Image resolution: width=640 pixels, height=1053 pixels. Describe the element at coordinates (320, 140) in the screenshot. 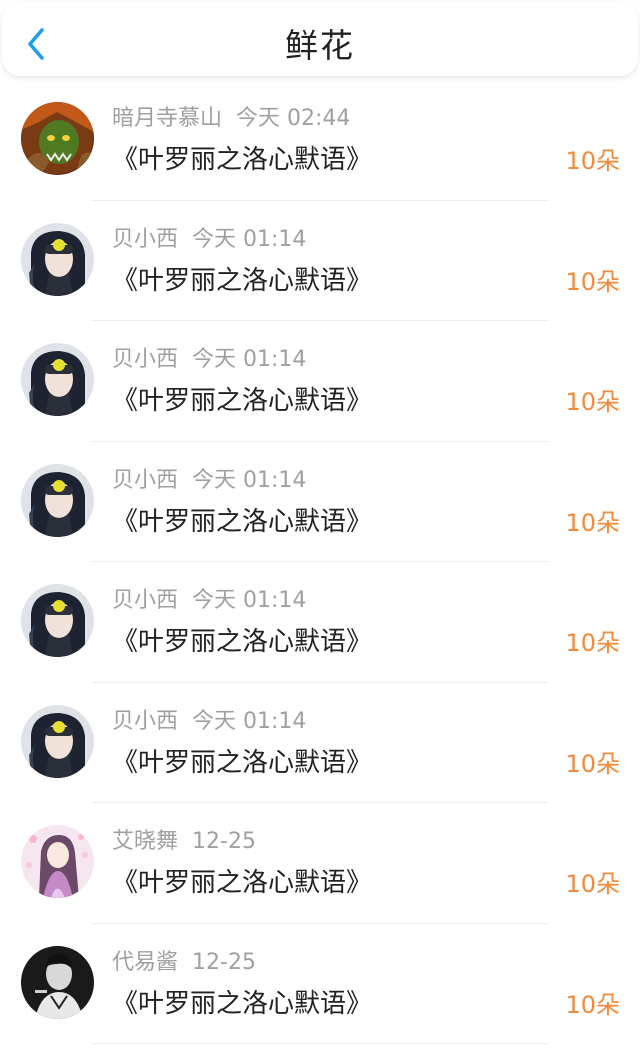

I see `list-item: 暗月寺慕山 今天 02:44 《叶罗丽之洛心默语》 10朵` at that location.